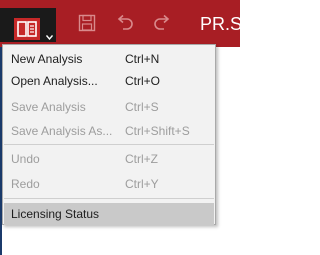 The image size is (320, 255). Describe the element at coordinates (142, 184) in the screenshot. I see `menu-item-shortcut: Ctrl+Y` at that location.